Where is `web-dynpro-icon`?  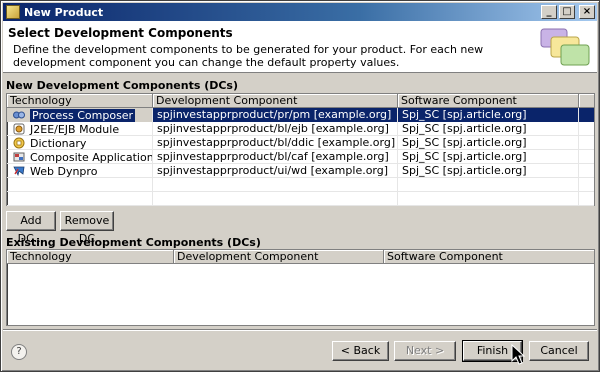 web-dynpro-icon is located at coordinates (19, 171).